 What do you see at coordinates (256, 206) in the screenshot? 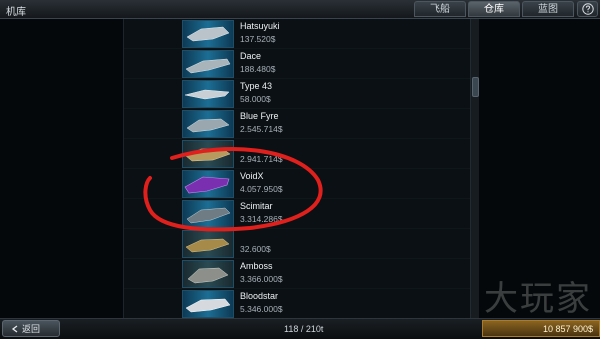
I see `ship-name: Scimitar` at bounding box center [256, 206].